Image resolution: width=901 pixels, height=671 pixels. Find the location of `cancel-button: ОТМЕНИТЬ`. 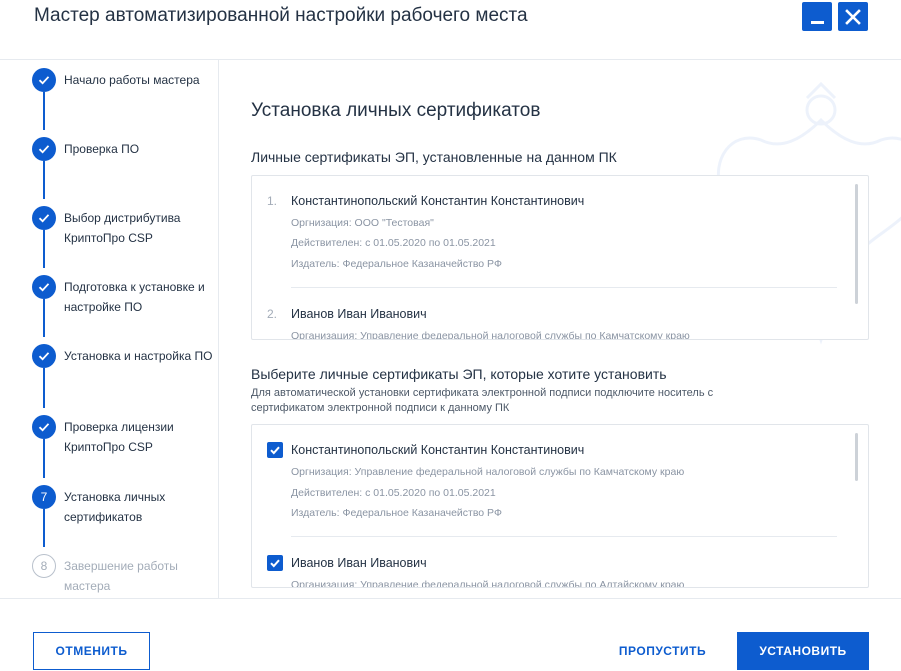

cancel-button: ОТМЕНИТЬ is located at coordinates (91, 651).